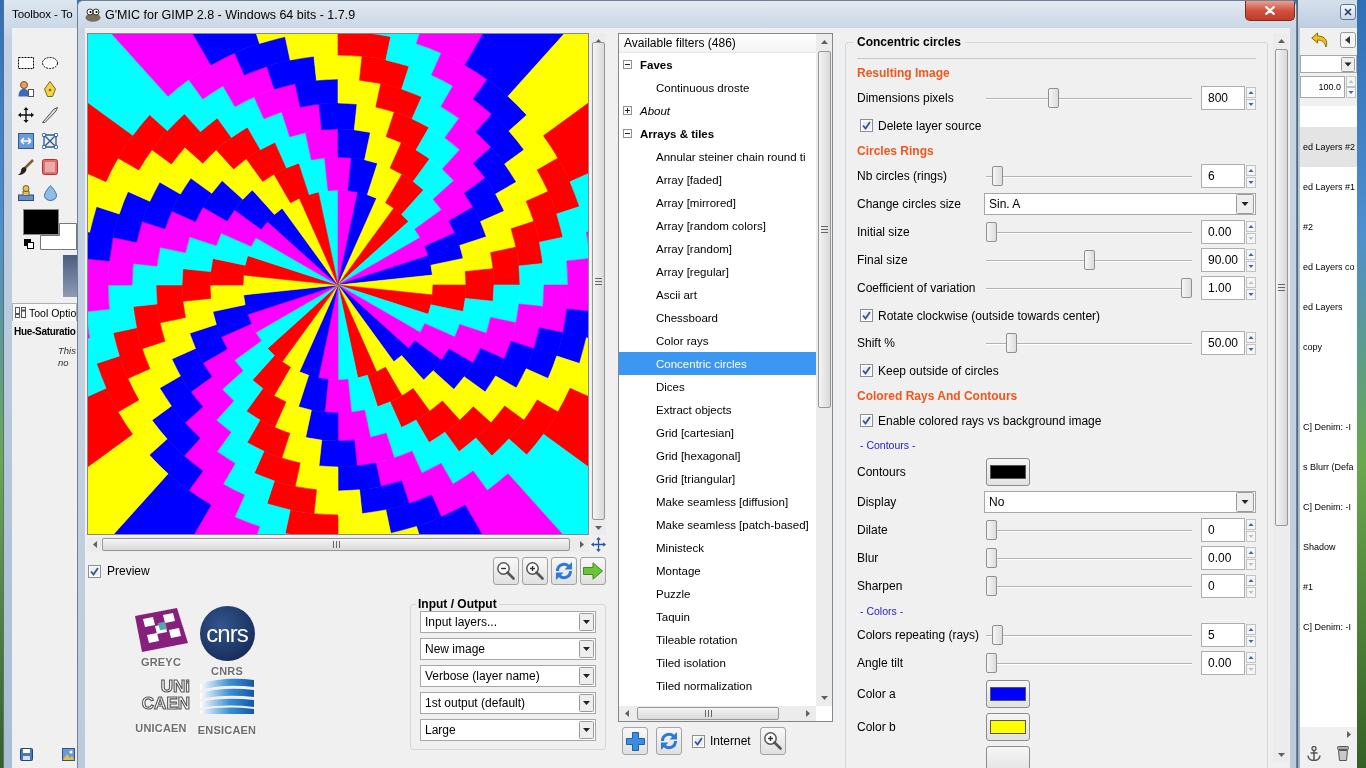 The width and height of the screenshot is (1366, 768). I want to click on dropdown: No, so click(1120, 502).